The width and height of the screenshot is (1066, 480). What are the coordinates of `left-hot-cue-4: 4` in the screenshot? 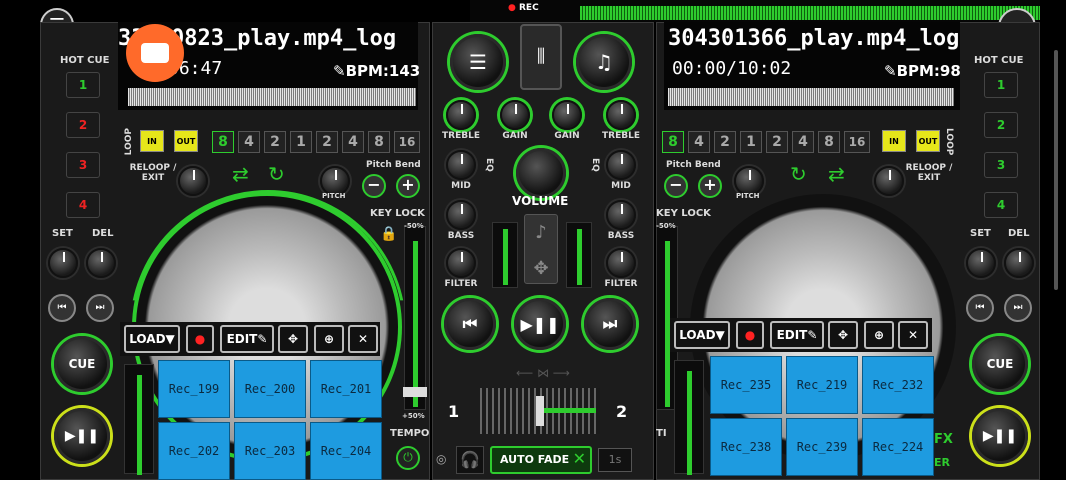 It's located at (83, 205).